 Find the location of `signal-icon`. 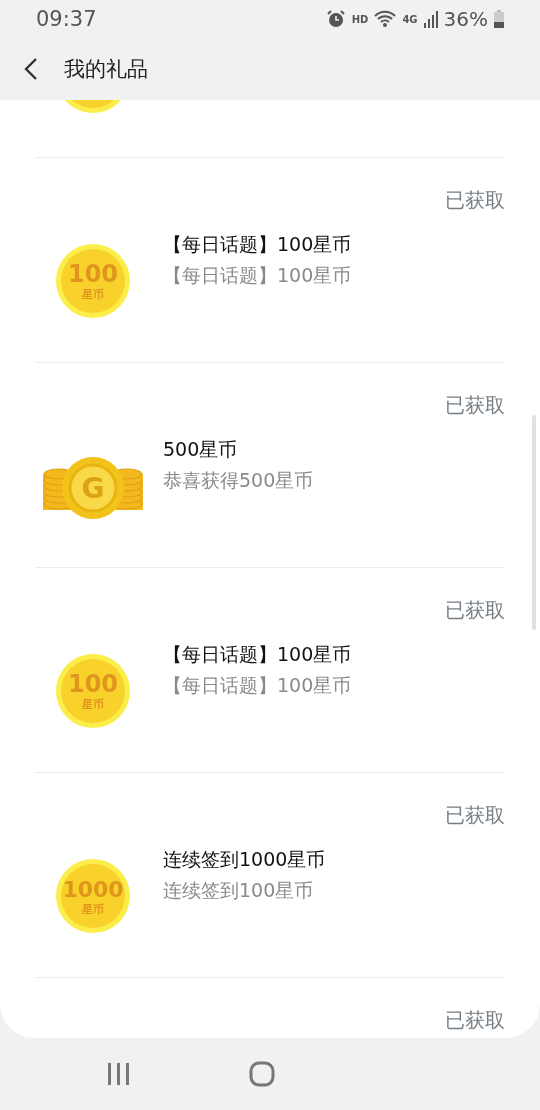

signal-icon is located at coordinates (430, 19).